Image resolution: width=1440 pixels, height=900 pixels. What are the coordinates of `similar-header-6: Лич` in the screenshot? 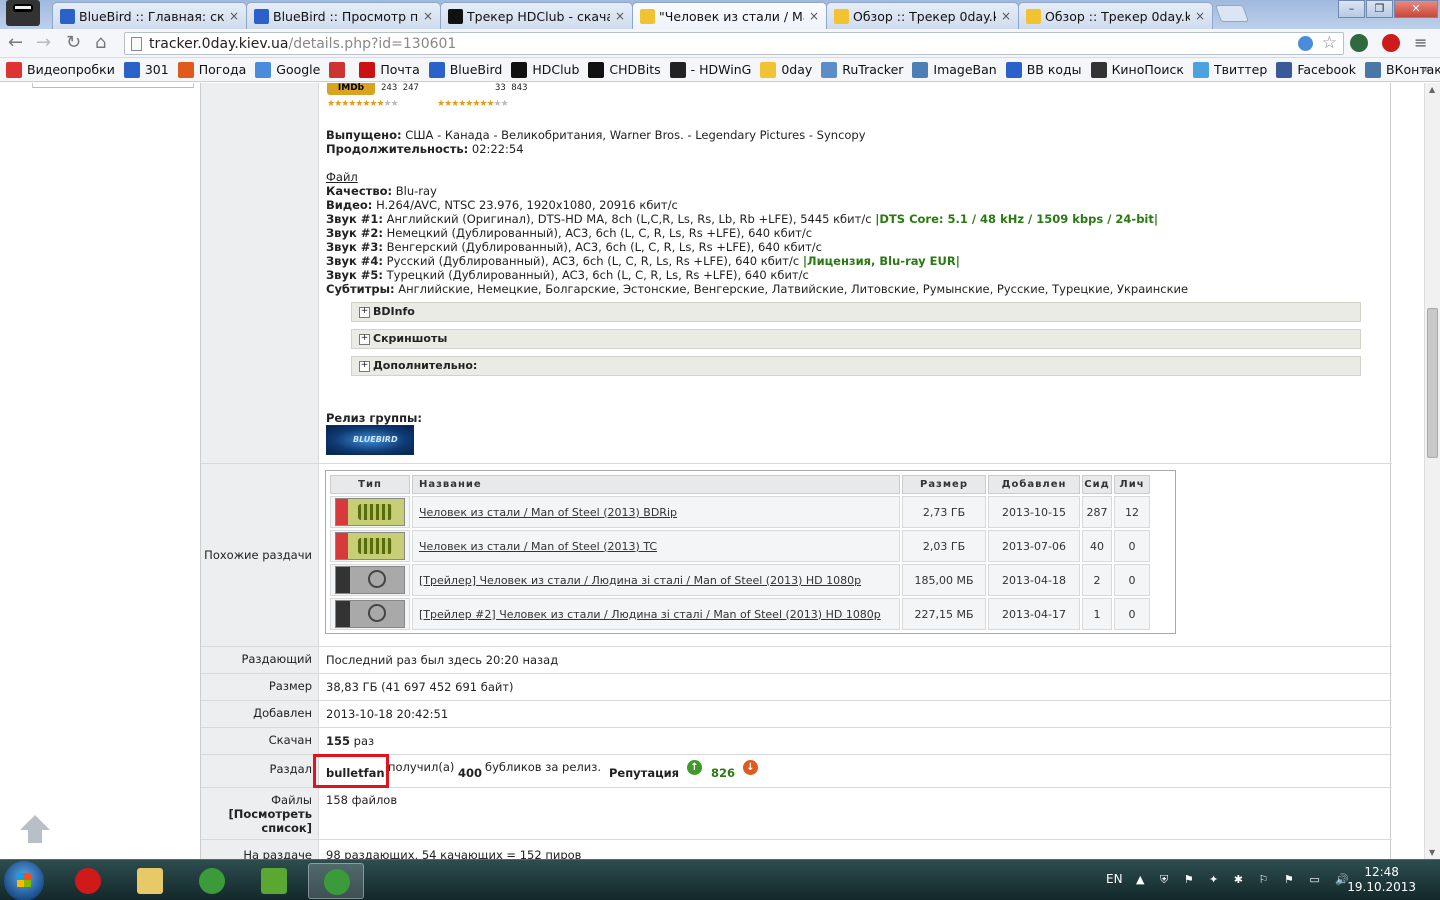 It's located at (1132, 484).